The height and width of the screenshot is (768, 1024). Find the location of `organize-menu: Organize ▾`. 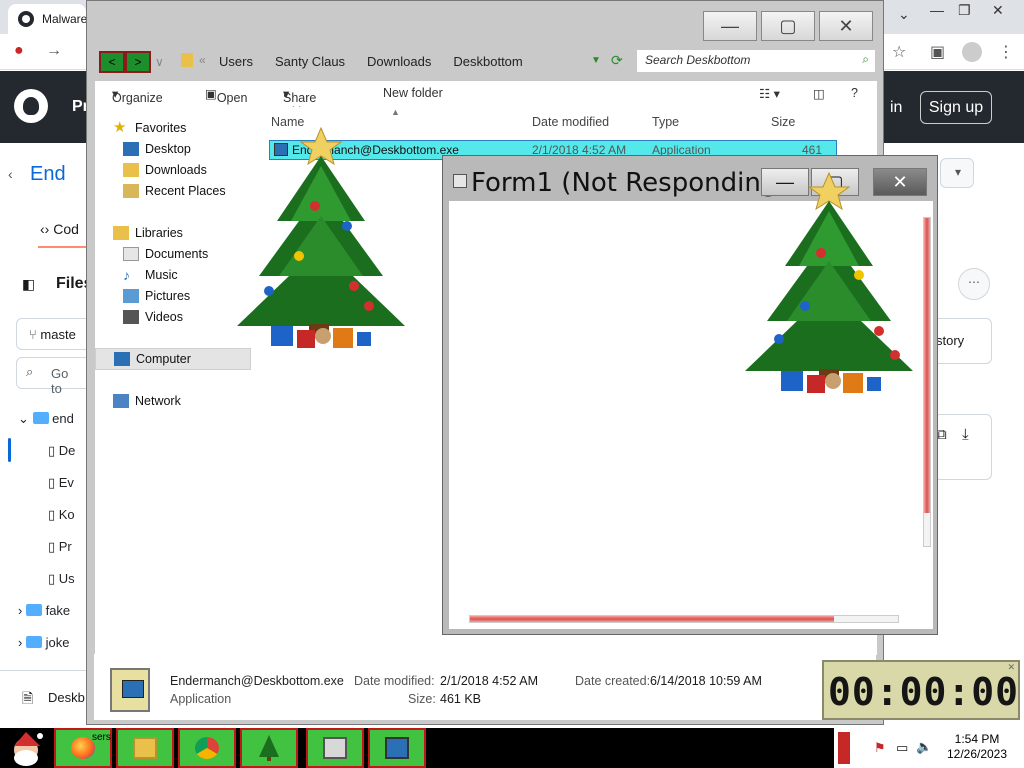

organize-menu: Organize ▾ is located at coordinates (137, 95).